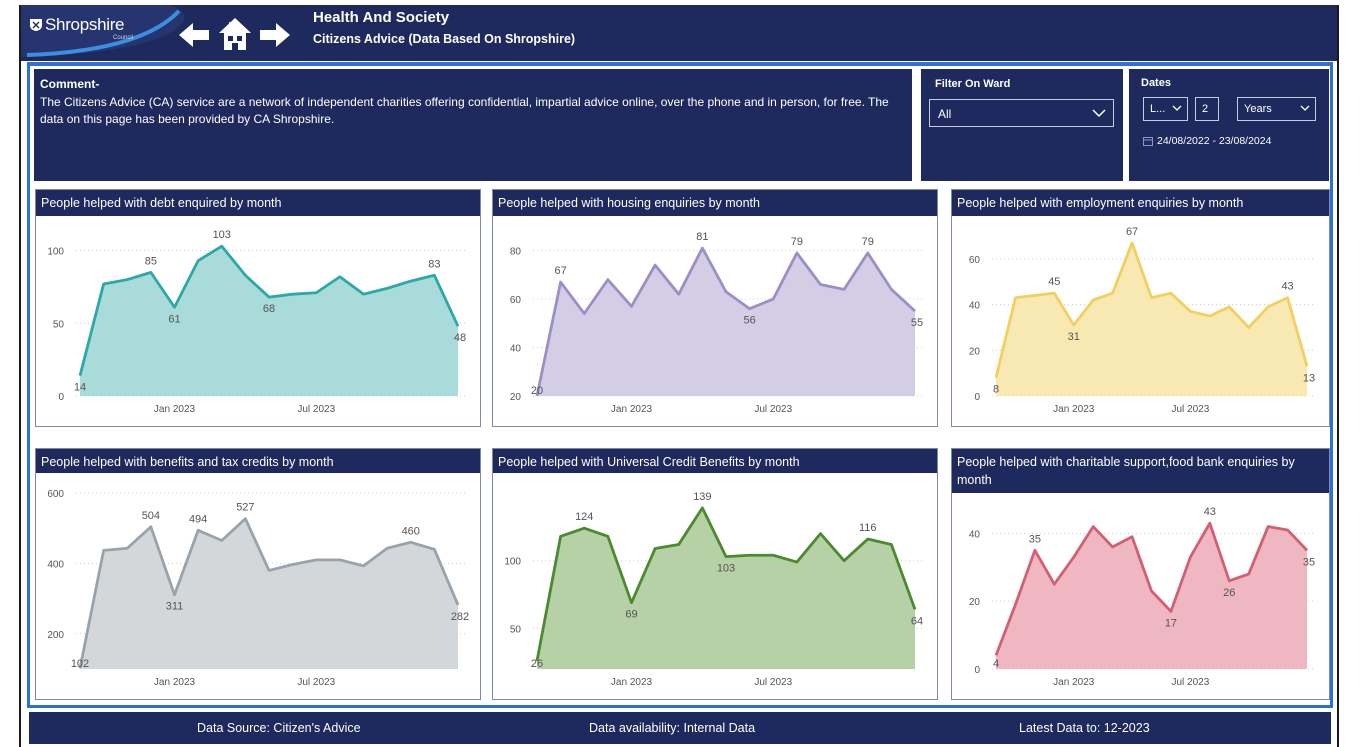 The width and height of the screenshot is (1360, 747). What do you see at coordinates (70, 84) in the screenshot?
I see `comment-title: Comment-` at bounding box center [70, 84].